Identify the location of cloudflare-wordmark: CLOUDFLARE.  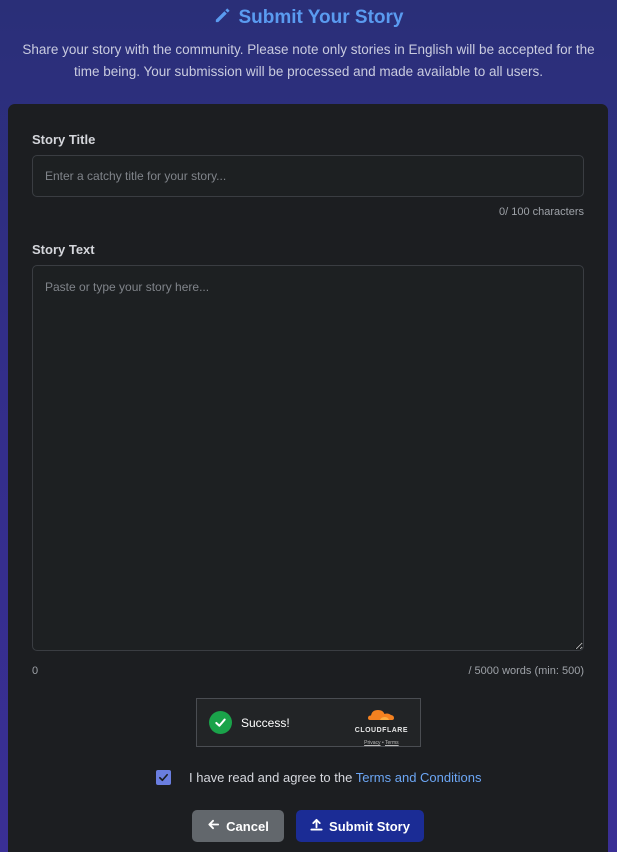
(381, 730).